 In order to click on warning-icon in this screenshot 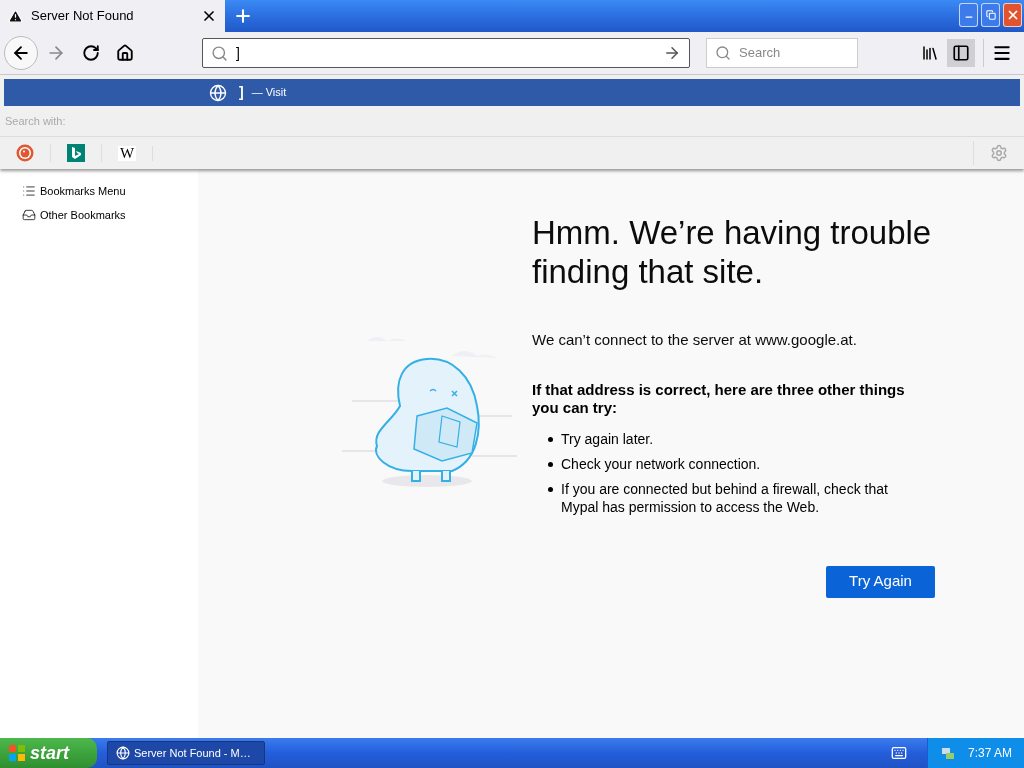, I will do `click(15, 16)`.